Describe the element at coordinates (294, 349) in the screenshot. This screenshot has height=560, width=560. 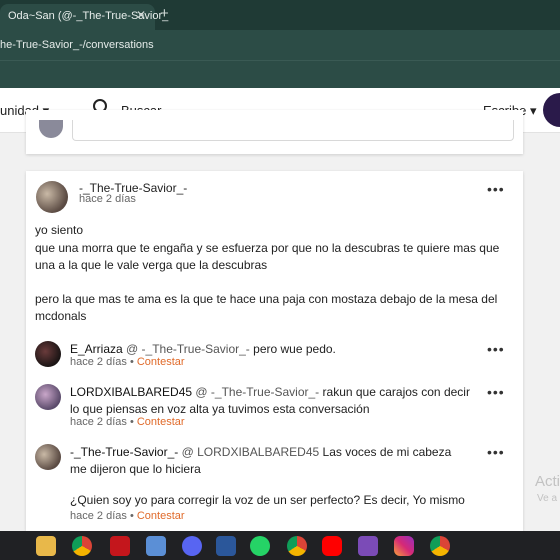
I see `reply-message: pero wue pedo.` at that location.